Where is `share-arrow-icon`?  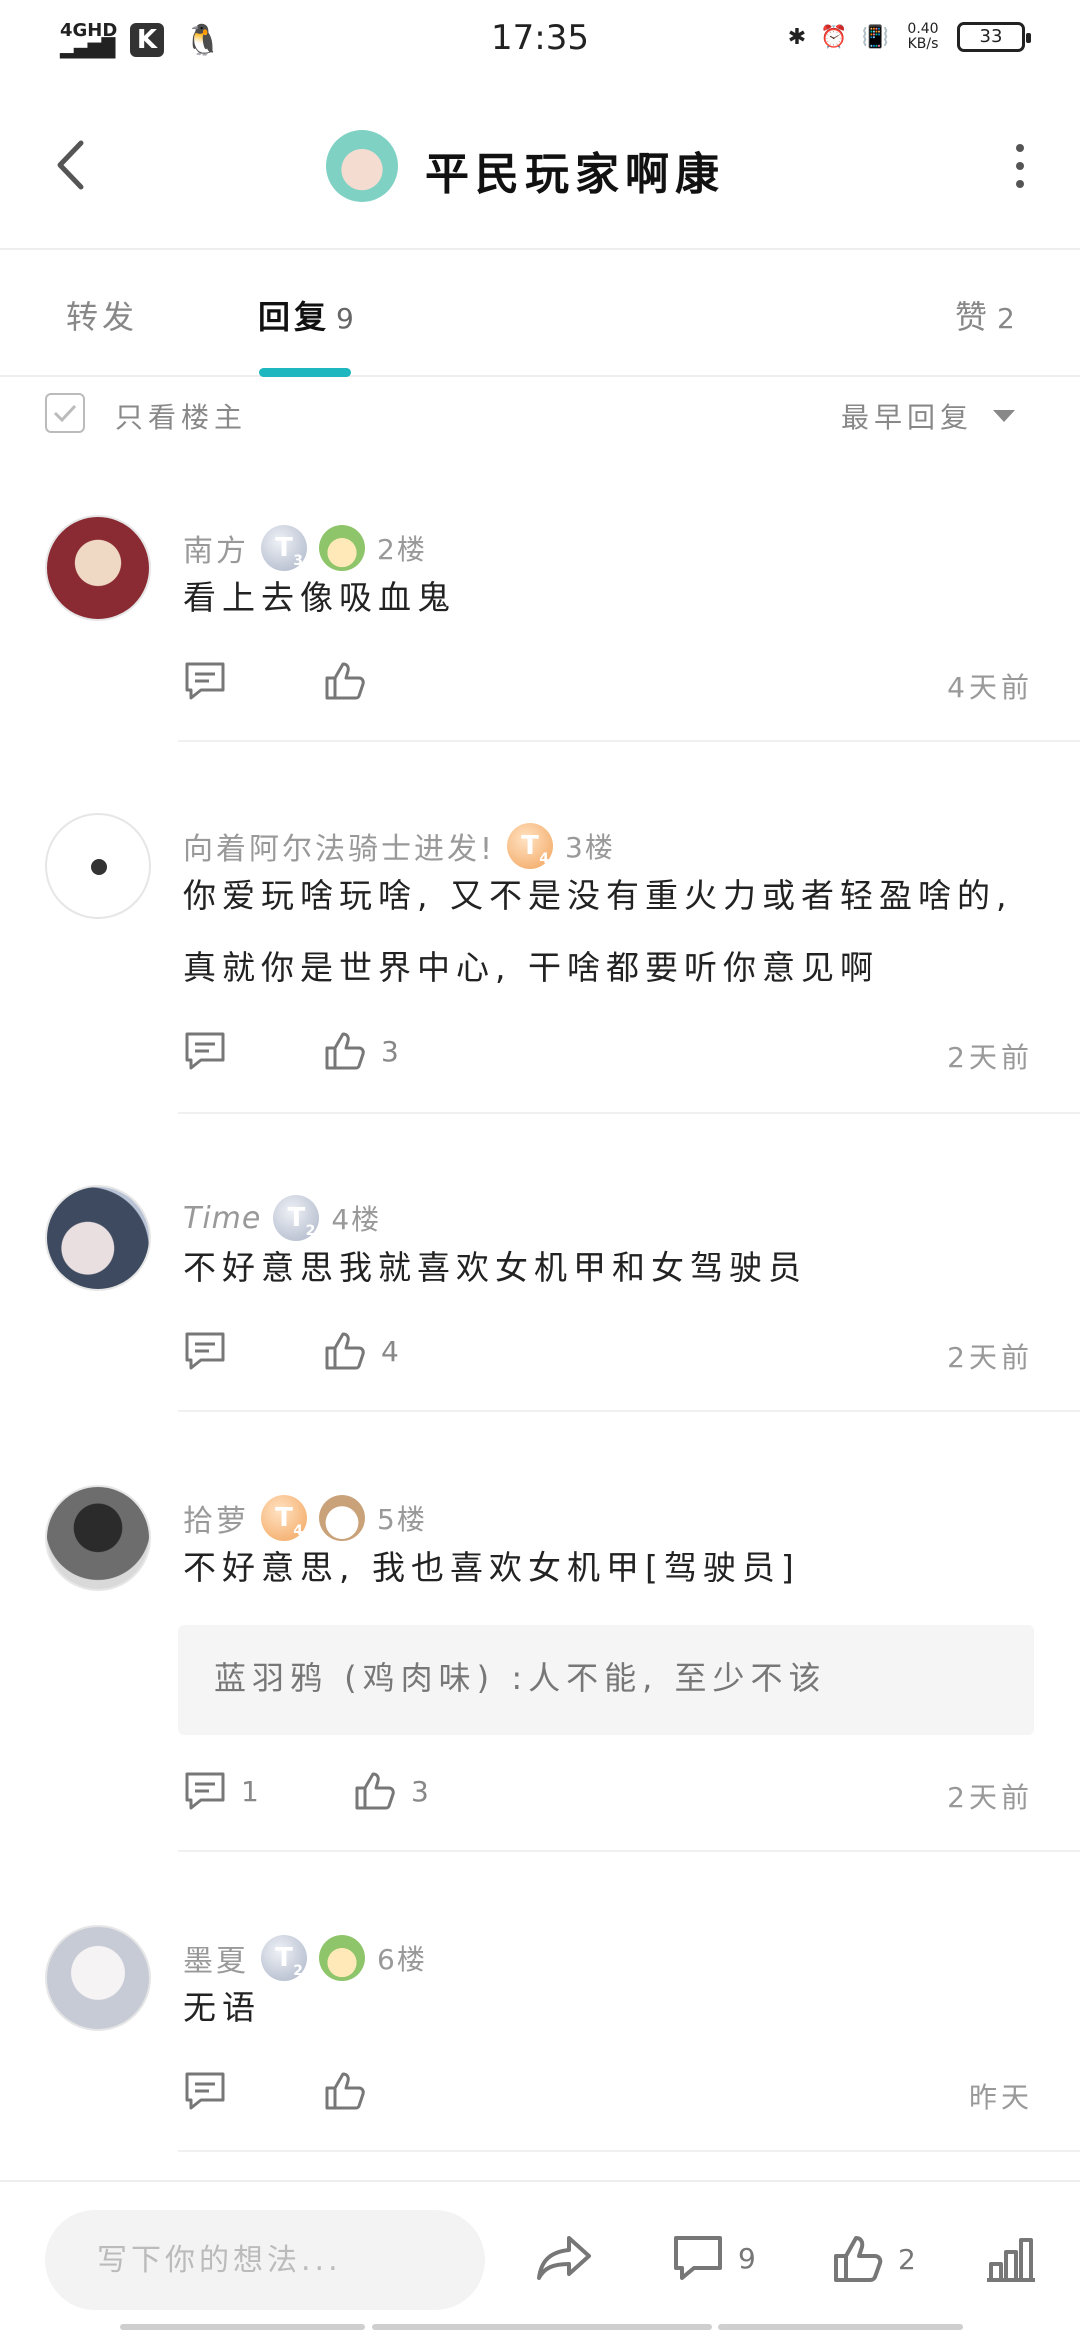
share-arrow-icon is located at coordinates (564, 2258).